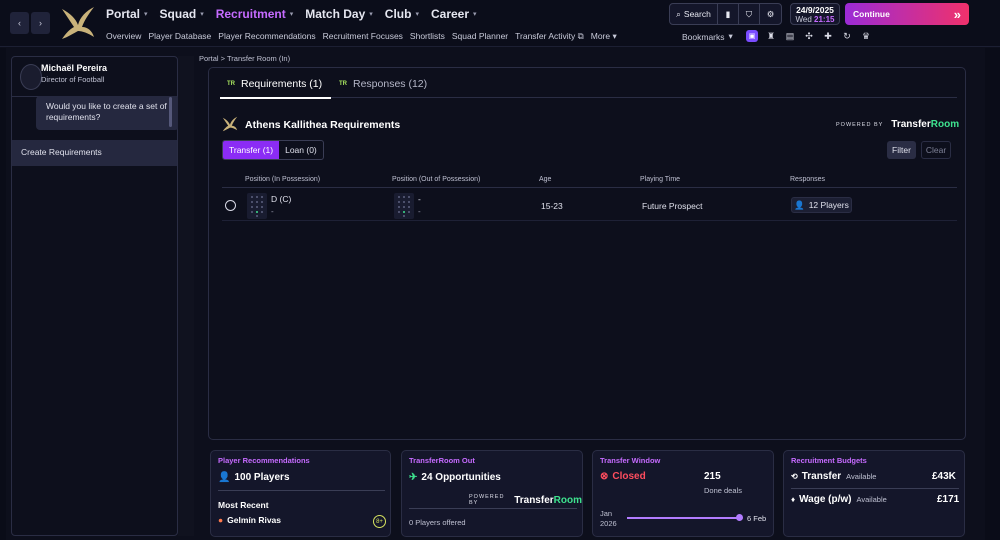 The image size is (1000, 540). Describe the element at coordinates (580, 36) in the screenshot. I see `external-link-icon: ⧉` at that location.